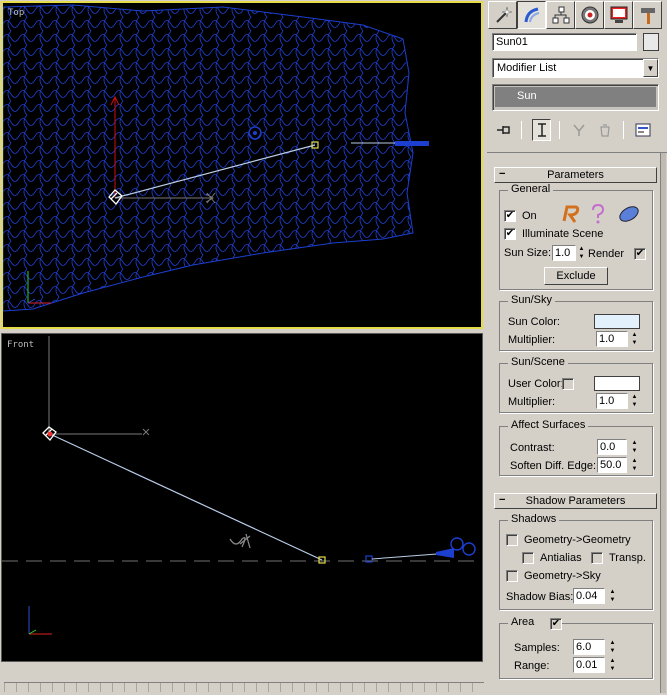 This screenshot has width=667, height=695. Describe the element at coordinates (634, 401) in the screenshot. I see `sun-scene-multiplier-arrows: ▲ ▼` at that location.